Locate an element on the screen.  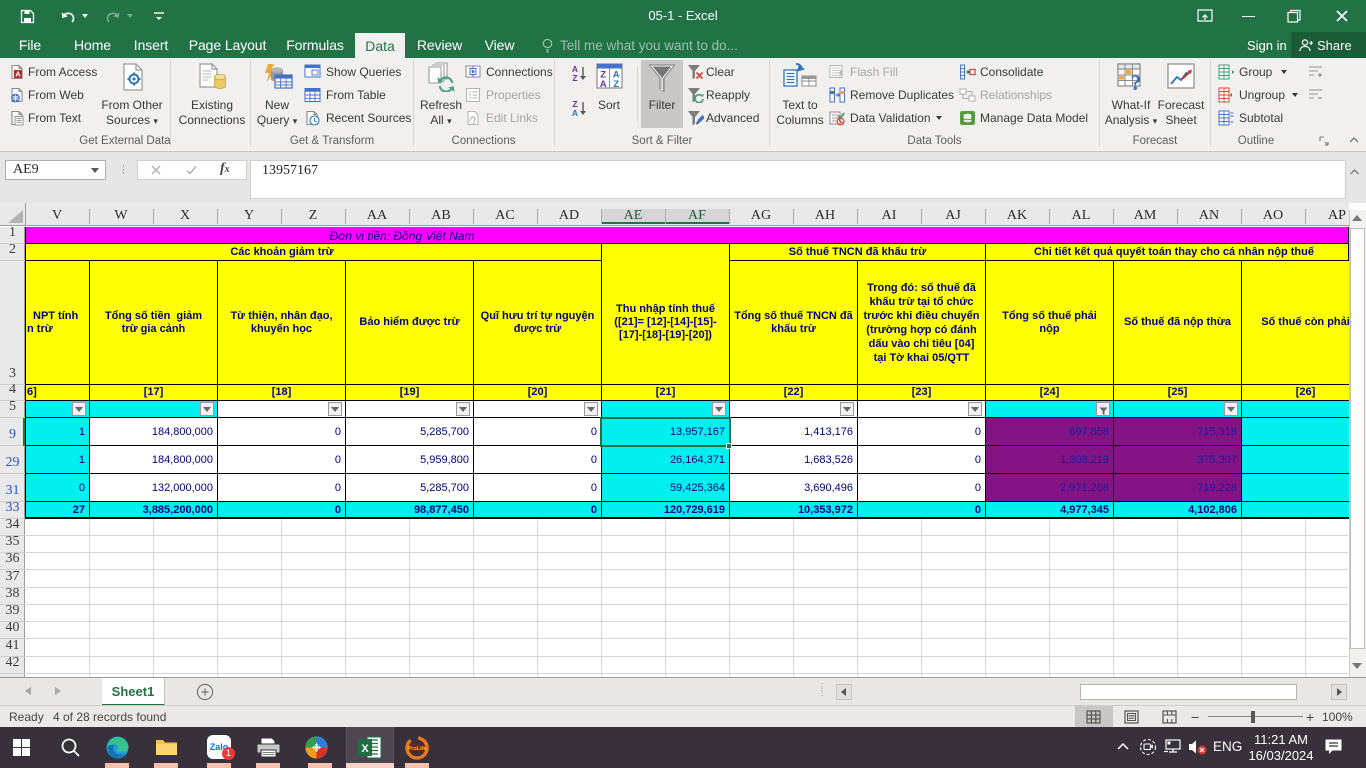
svg-text: X is located at coordinates (365, 749).